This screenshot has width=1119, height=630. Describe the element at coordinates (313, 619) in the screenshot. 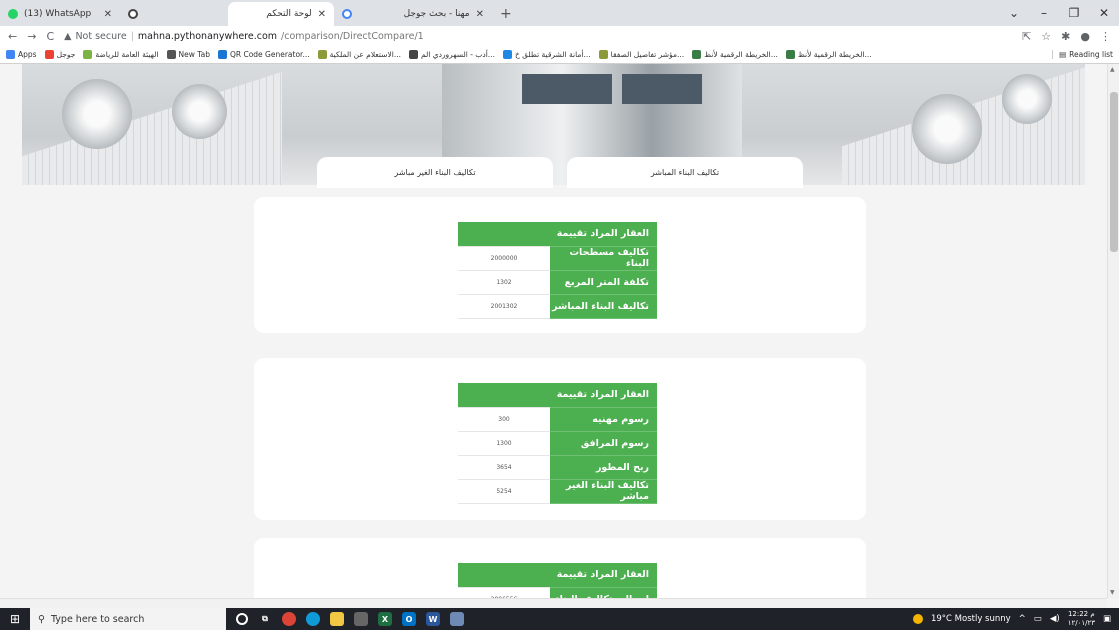

I see `edge-icon` at that location.